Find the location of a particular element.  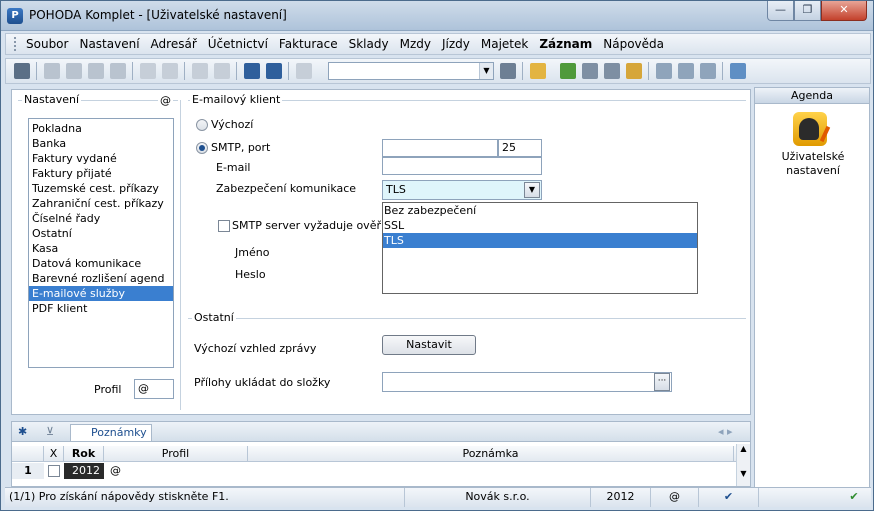

menu-majetek: Majetek is located at coordinates (504, 44).